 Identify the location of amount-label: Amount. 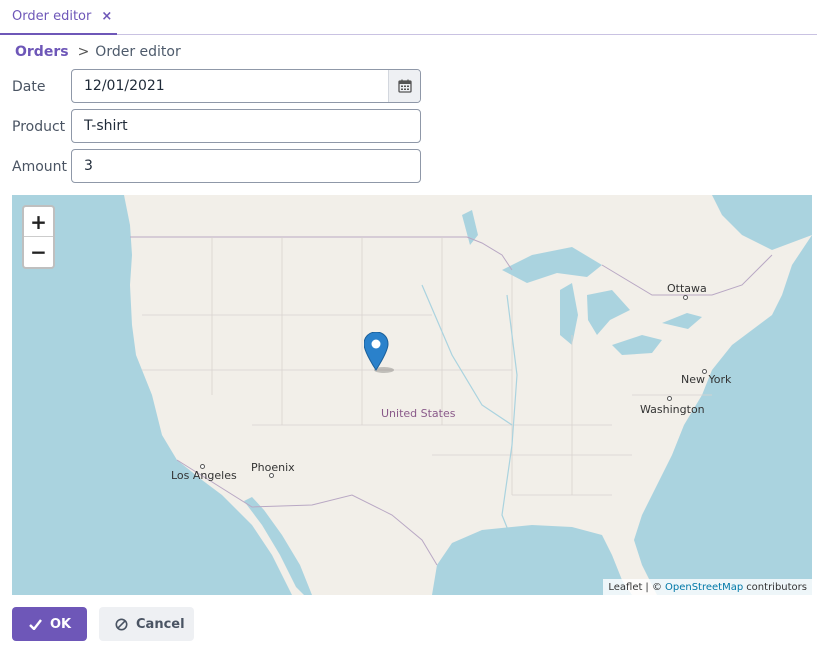
(40, 167).